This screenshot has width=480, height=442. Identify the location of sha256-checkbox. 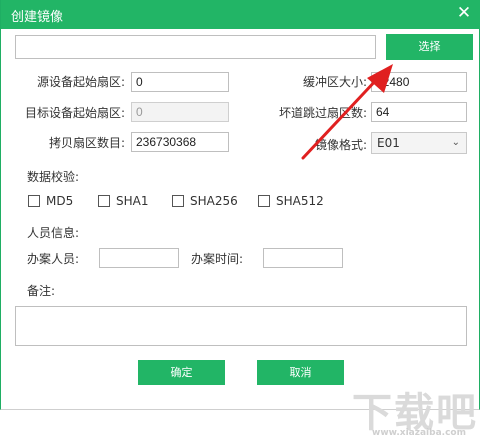
(178, 201).